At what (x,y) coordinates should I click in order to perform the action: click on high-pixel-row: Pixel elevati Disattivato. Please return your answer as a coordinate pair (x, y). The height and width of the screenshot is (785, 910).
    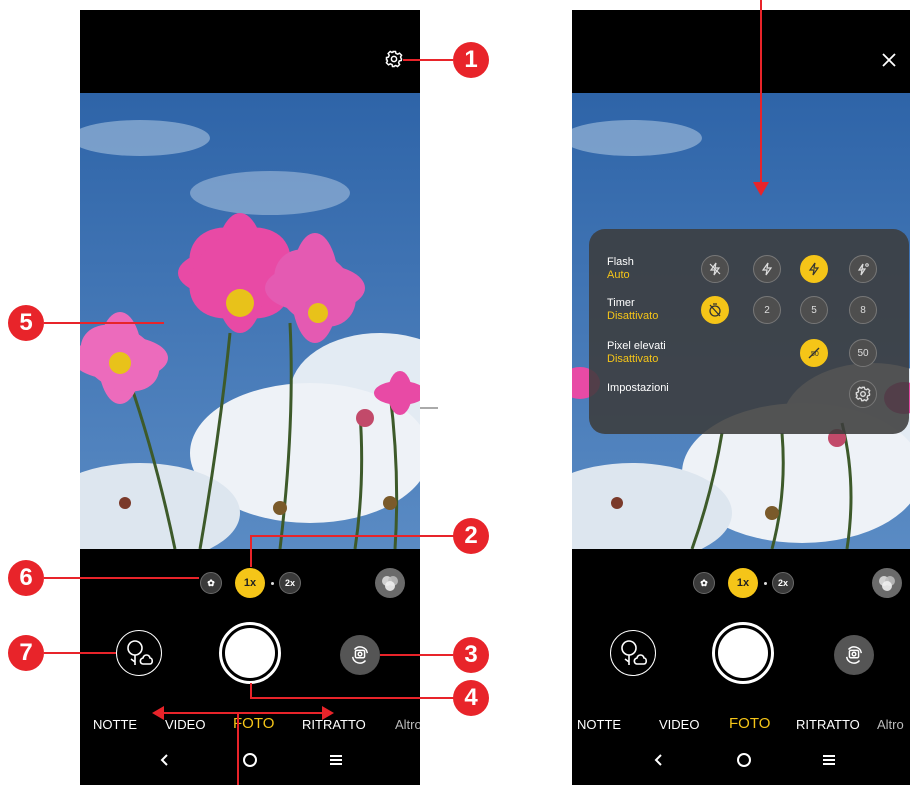
    Looking at the image, I should click on (636, 352).